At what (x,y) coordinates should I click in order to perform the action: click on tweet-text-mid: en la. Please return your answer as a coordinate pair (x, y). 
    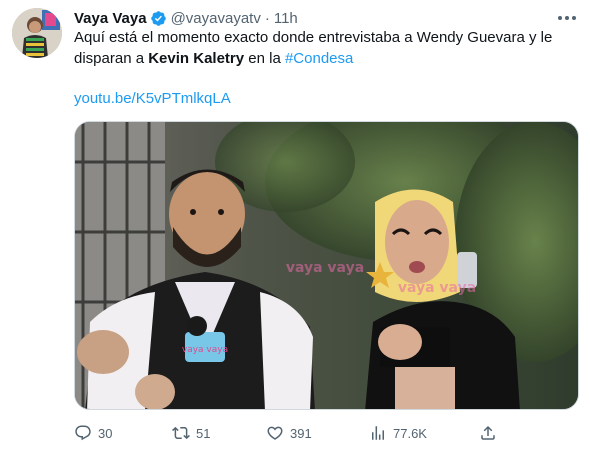
    Looking at the image, I should click on (264, 58).